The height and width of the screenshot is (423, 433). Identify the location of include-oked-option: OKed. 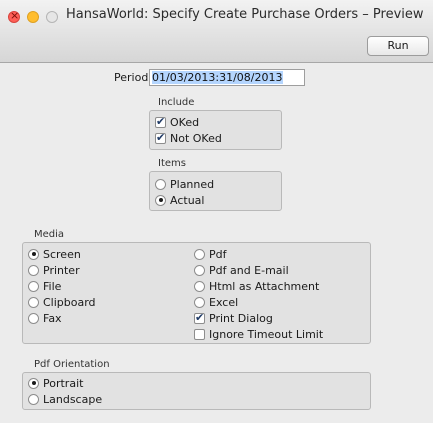
(177, 122).